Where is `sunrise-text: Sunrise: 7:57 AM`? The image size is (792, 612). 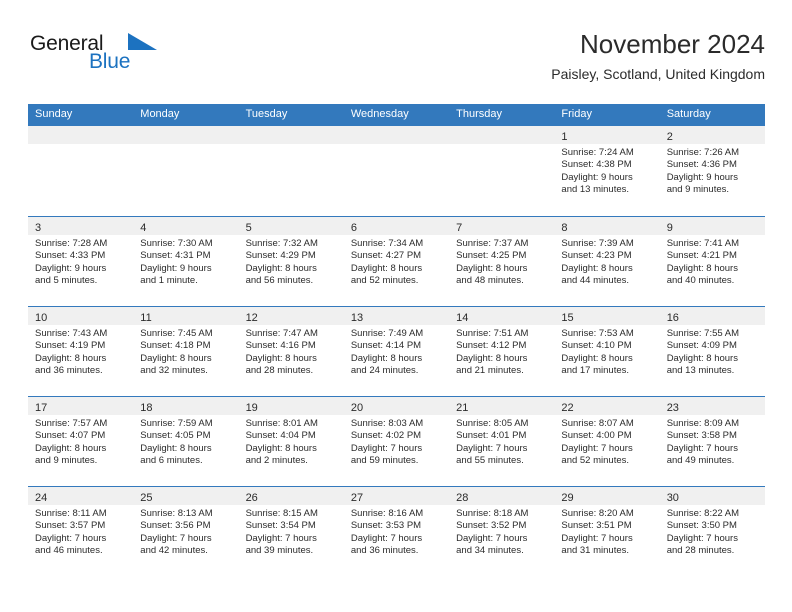
sunrise-text: Sunrise: 7:57 AM is located at coordinates (71, 423).